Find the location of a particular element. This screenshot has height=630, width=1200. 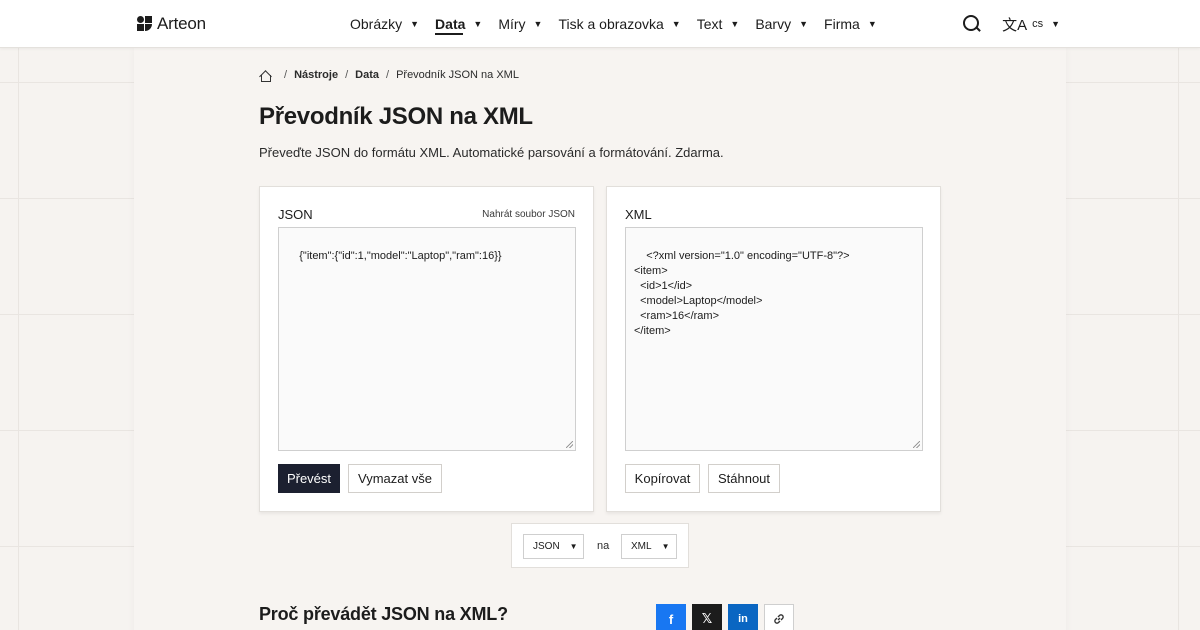

page-title: Převodník JSON na XML is located at coordinates (396, 116).